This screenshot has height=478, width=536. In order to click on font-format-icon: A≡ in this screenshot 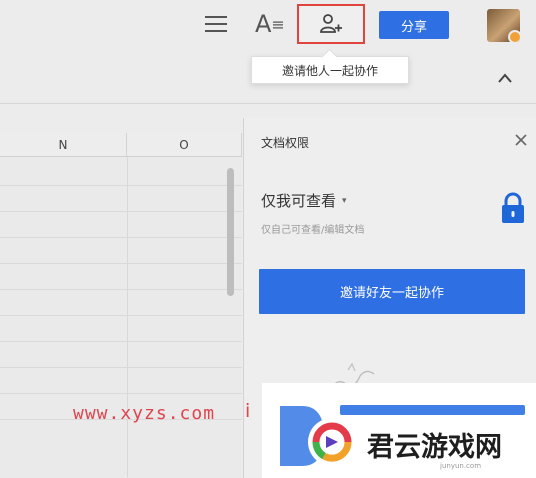, I will do `click(270, 25)`.